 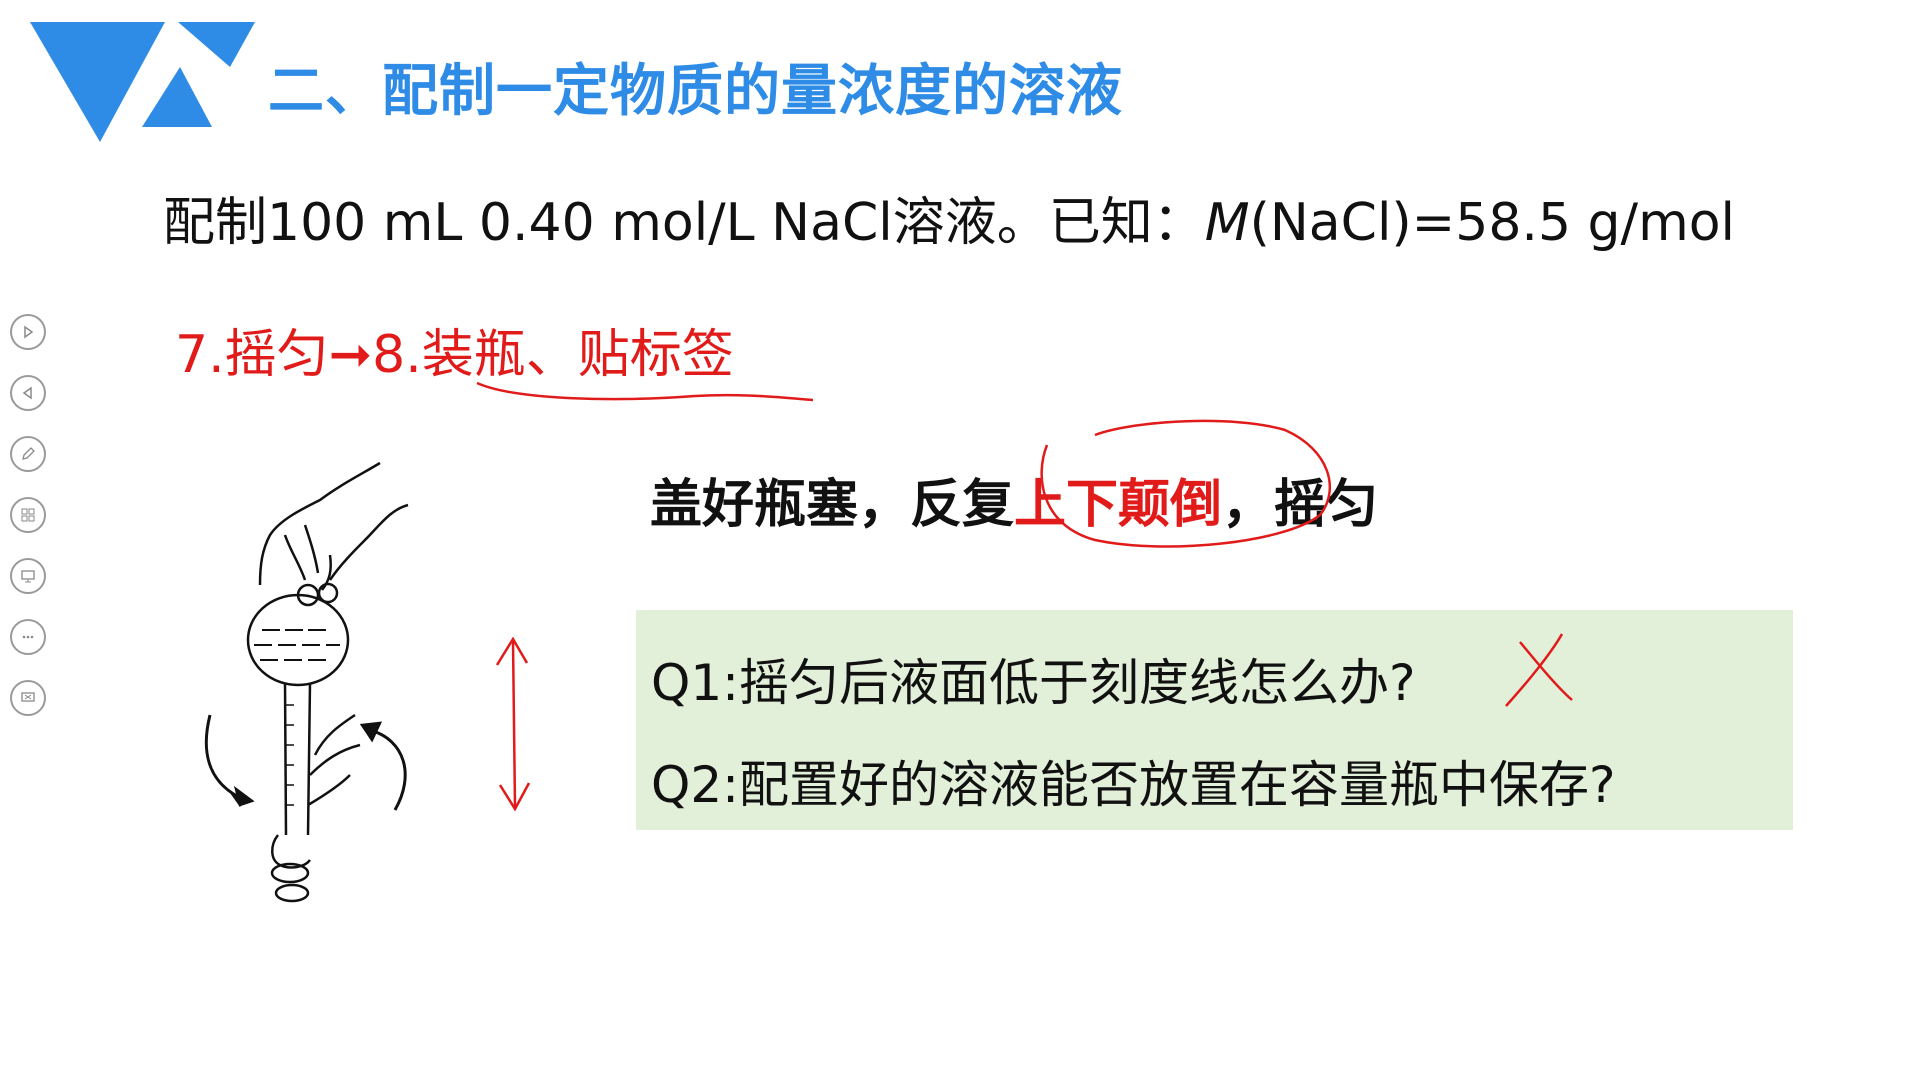 What do you see at coordinates (28, 698) in the screenshot?
I see `exit-icon` at bounding box center [28, 698].